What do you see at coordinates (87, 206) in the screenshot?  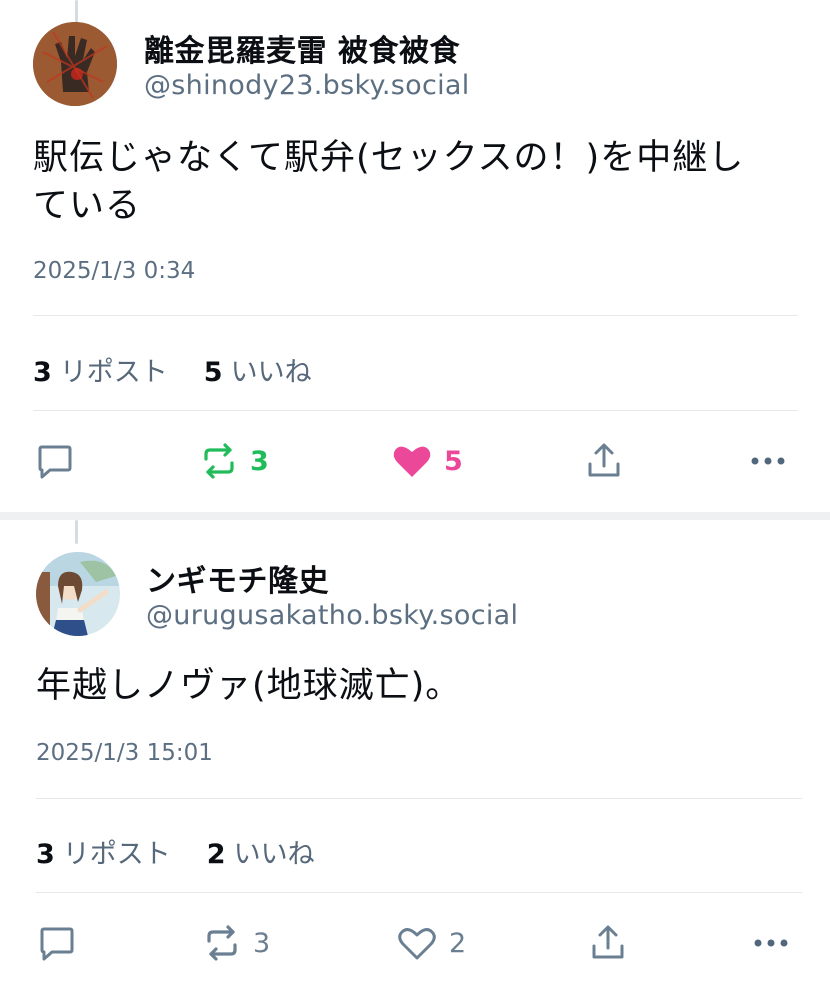 I see `post-text-line: ている` at bounding box center [87, 206].